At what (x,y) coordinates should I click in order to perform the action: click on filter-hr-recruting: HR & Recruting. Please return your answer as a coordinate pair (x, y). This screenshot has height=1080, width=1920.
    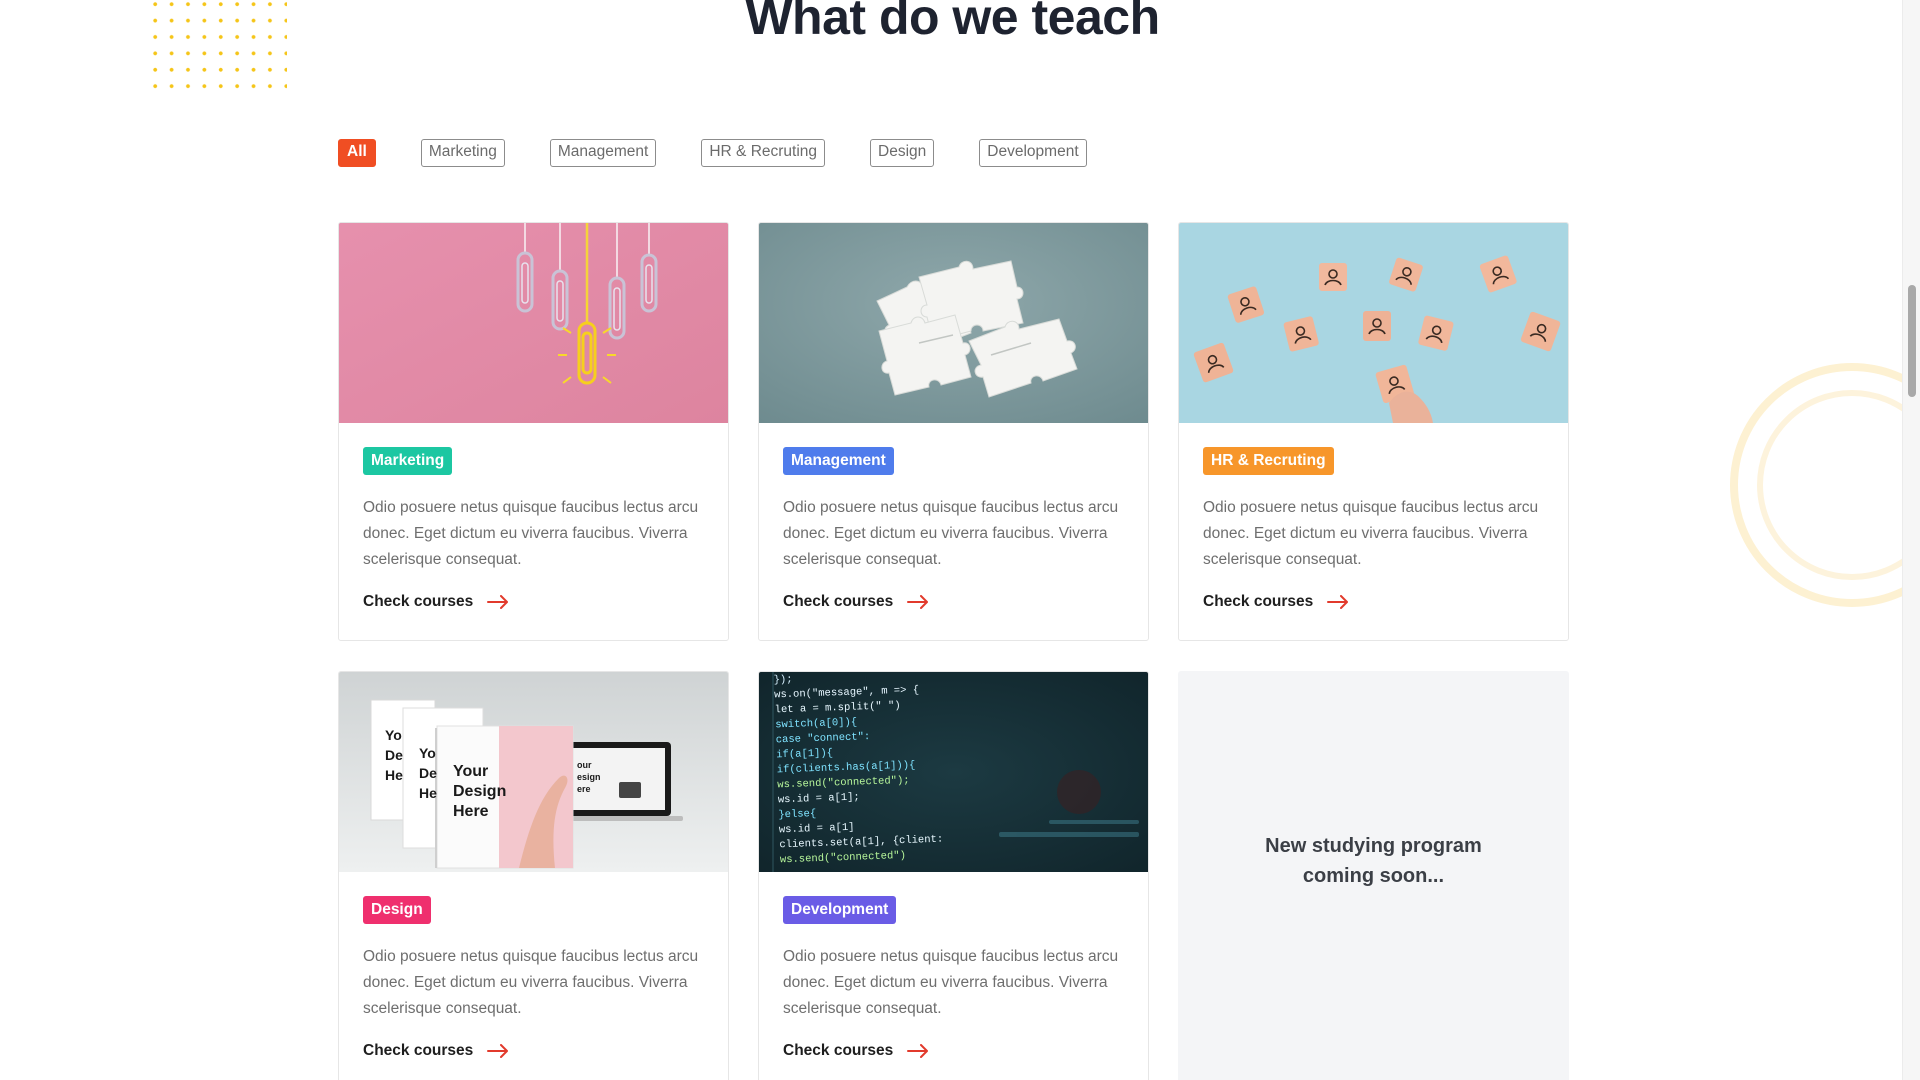
    Looking at the image, I should click on (763, 153).